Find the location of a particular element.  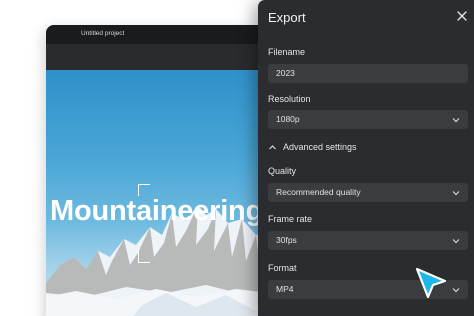

format-label: Format is located at coordinates (282, 268).